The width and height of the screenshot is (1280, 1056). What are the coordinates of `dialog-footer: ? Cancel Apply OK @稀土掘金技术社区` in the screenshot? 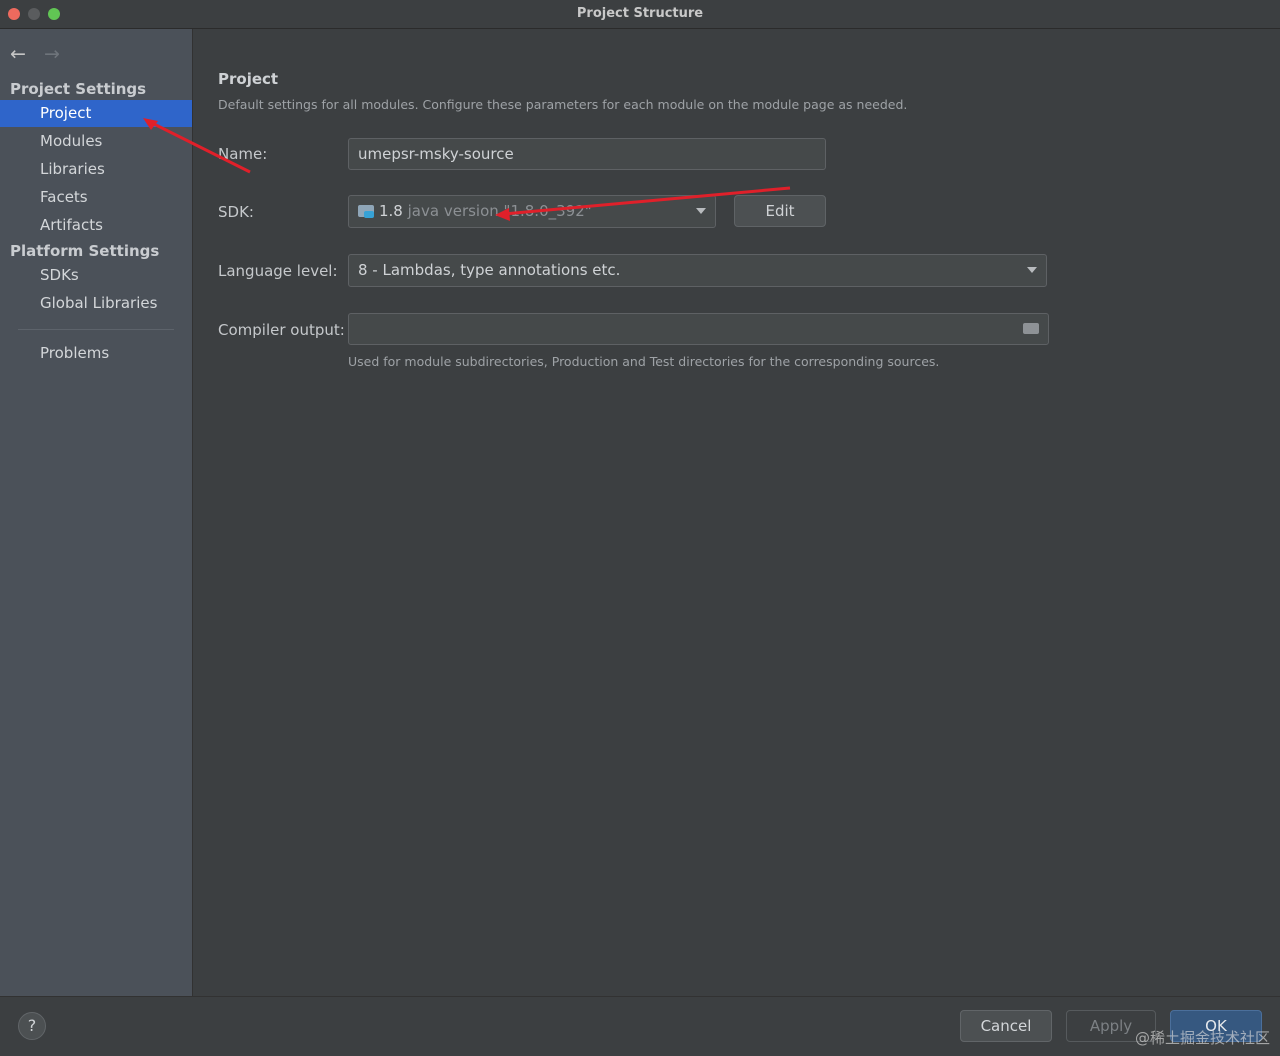 It's located at (640, 1026).